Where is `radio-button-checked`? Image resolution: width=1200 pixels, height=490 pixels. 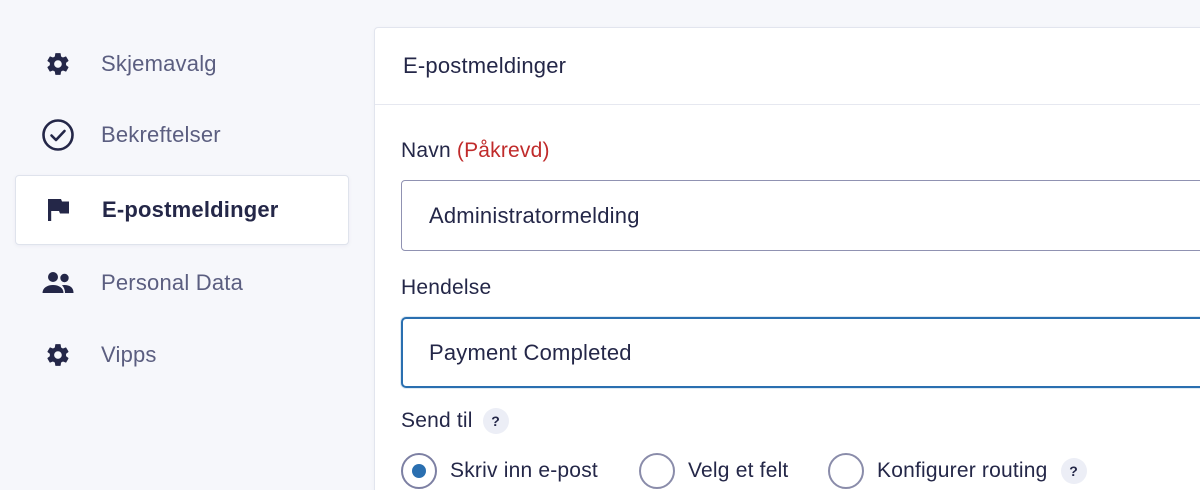 radio-button-checked is located at coordinates (419, 471).